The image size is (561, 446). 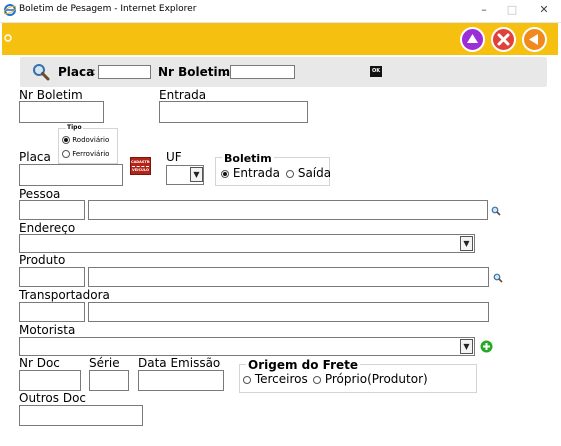 I want to click on nr-boletim-label: Nr Boletim, so click(x=51, y=95).